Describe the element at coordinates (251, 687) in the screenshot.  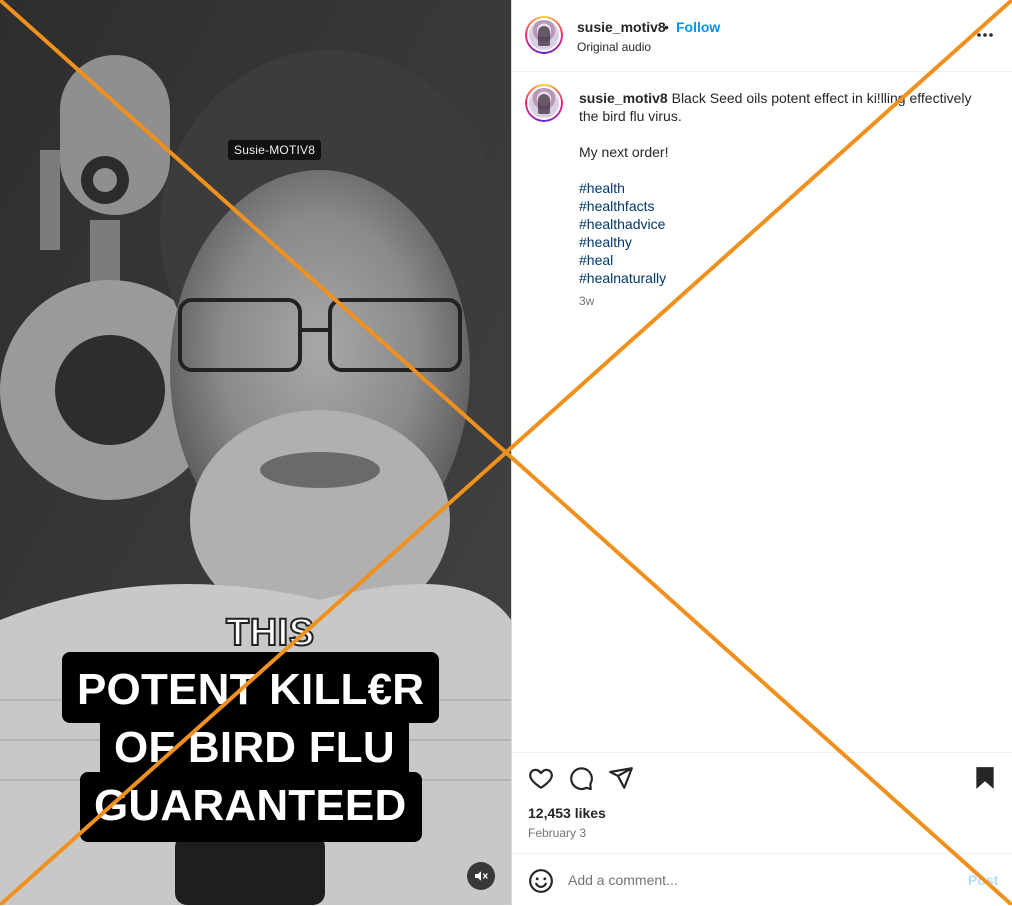
I see `video-caption-line: POTENT KILL€R` at that location.